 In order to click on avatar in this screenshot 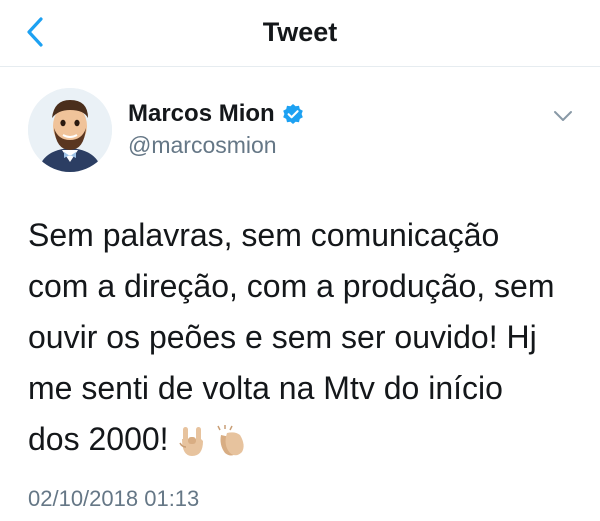, I will do `click(70, 130)`.